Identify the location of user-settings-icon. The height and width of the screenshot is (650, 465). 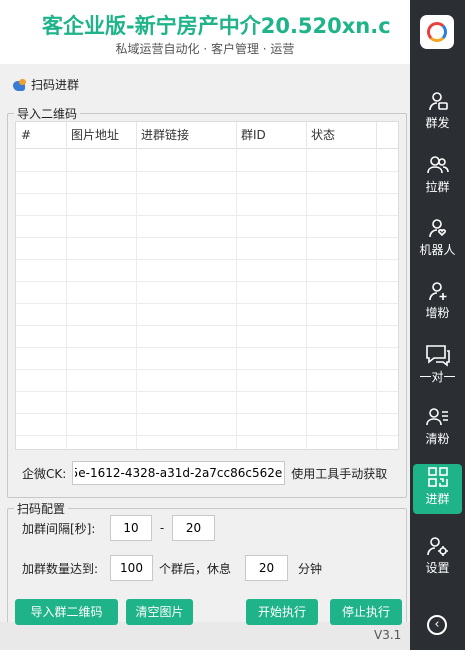
(438, 546).